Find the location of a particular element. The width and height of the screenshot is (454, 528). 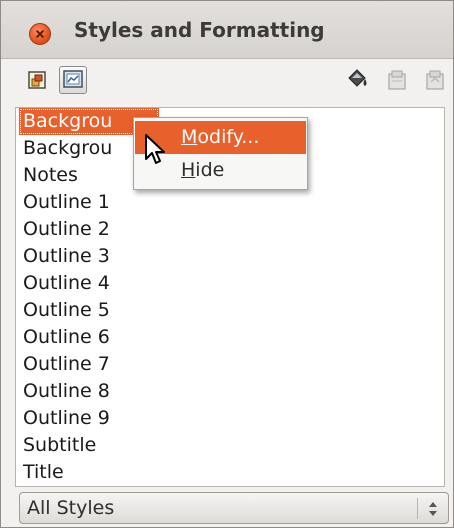

paint-bucket-icon is located at coordinates (357, 80).